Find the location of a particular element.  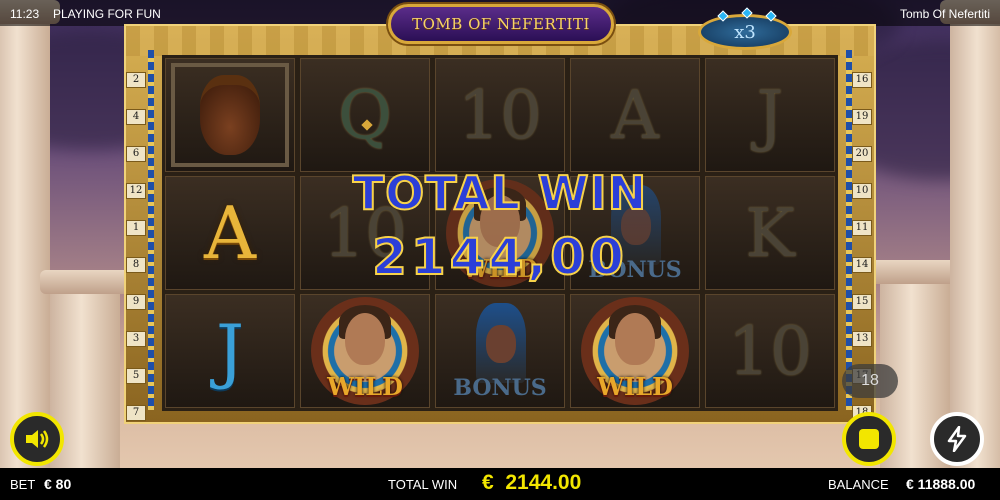

play-mode: PLAYING FOR FUN is located at coordinates (107, 14).